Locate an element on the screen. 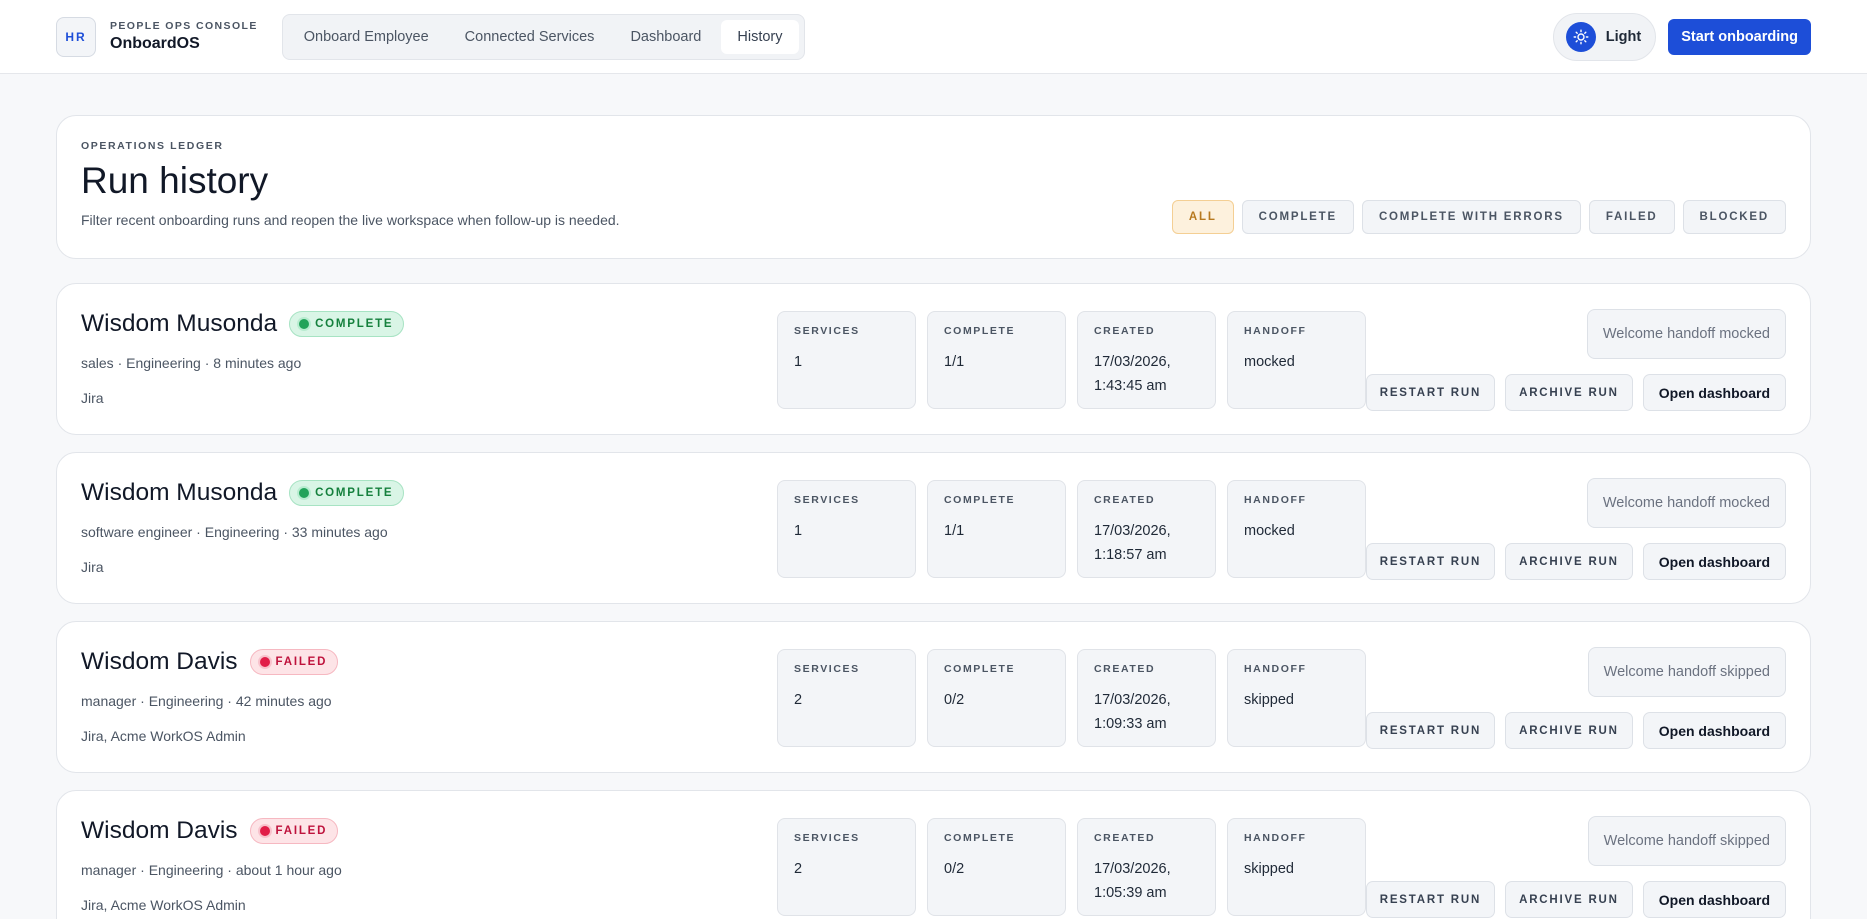  tab-onboard-employee: Onboard Employee is located at coordinates (366, 37).